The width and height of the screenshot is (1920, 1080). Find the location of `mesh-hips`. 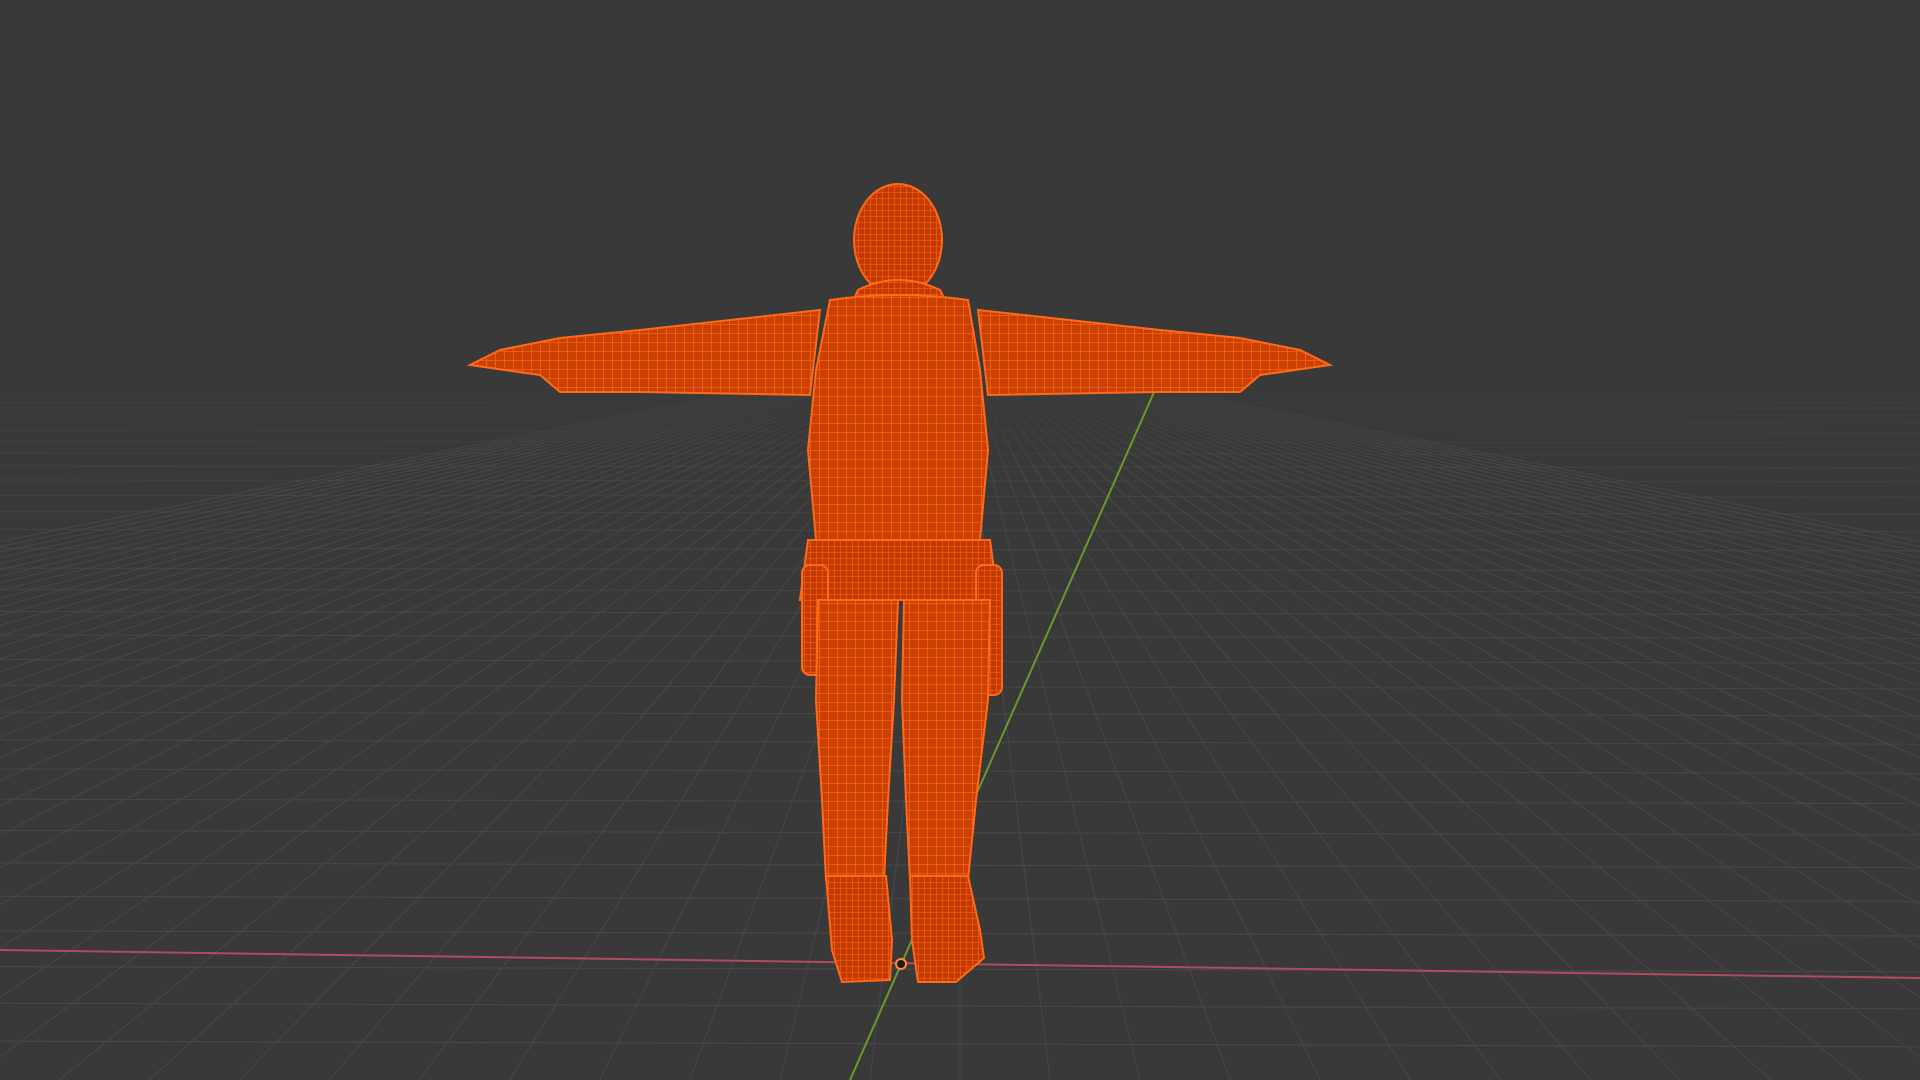

mesh-hips is located at coordinates (899, 570).